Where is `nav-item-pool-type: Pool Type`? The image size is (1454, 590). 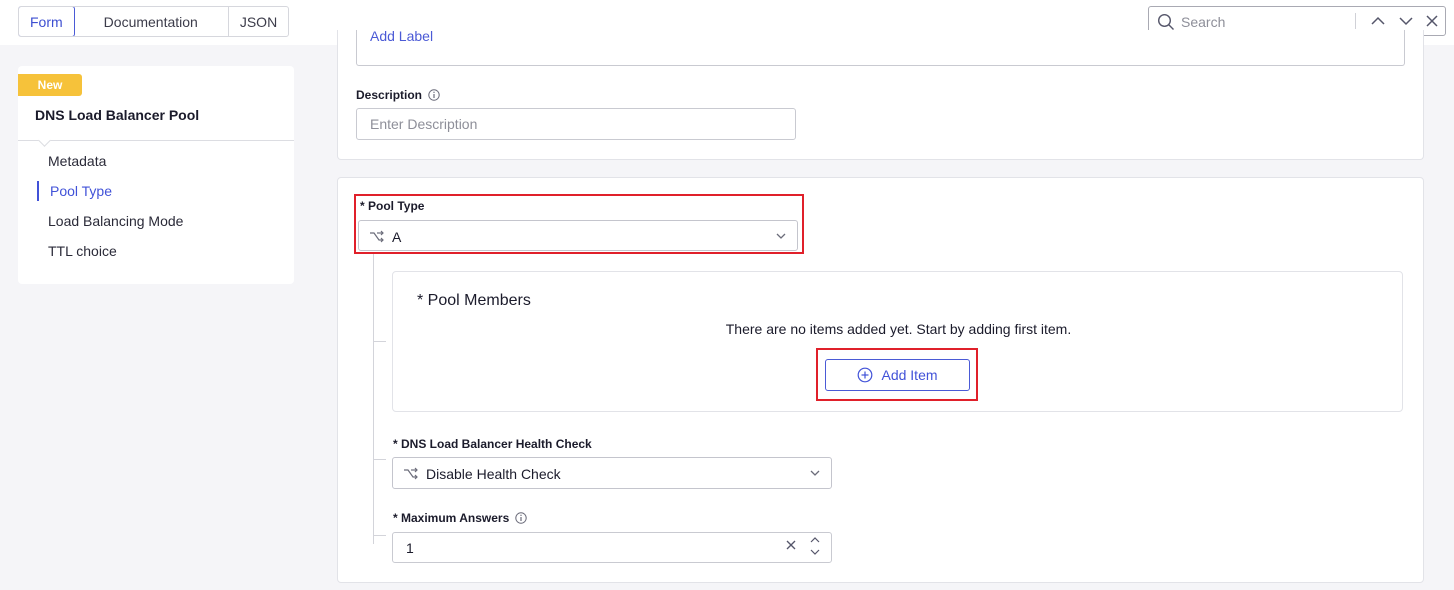 nav-item-pool-type: Pool Type is located at coordinates (81, 191).